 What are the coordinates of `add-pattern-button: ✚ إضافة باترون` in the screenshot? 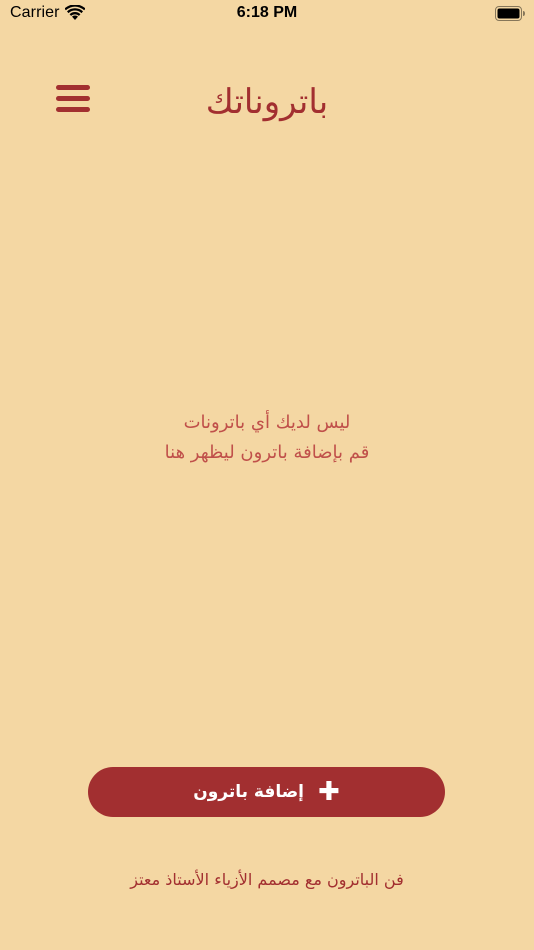 It's located at (266, 792).